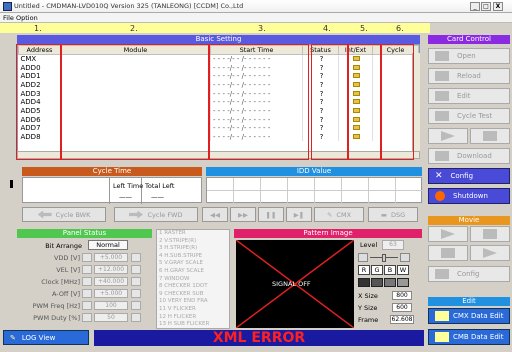 This screenshot has height=352, width=512. What do you see at coordinates (390, 270) in the screenshot?
I see `channel-b-button: B` at bounding box center [390, 270].